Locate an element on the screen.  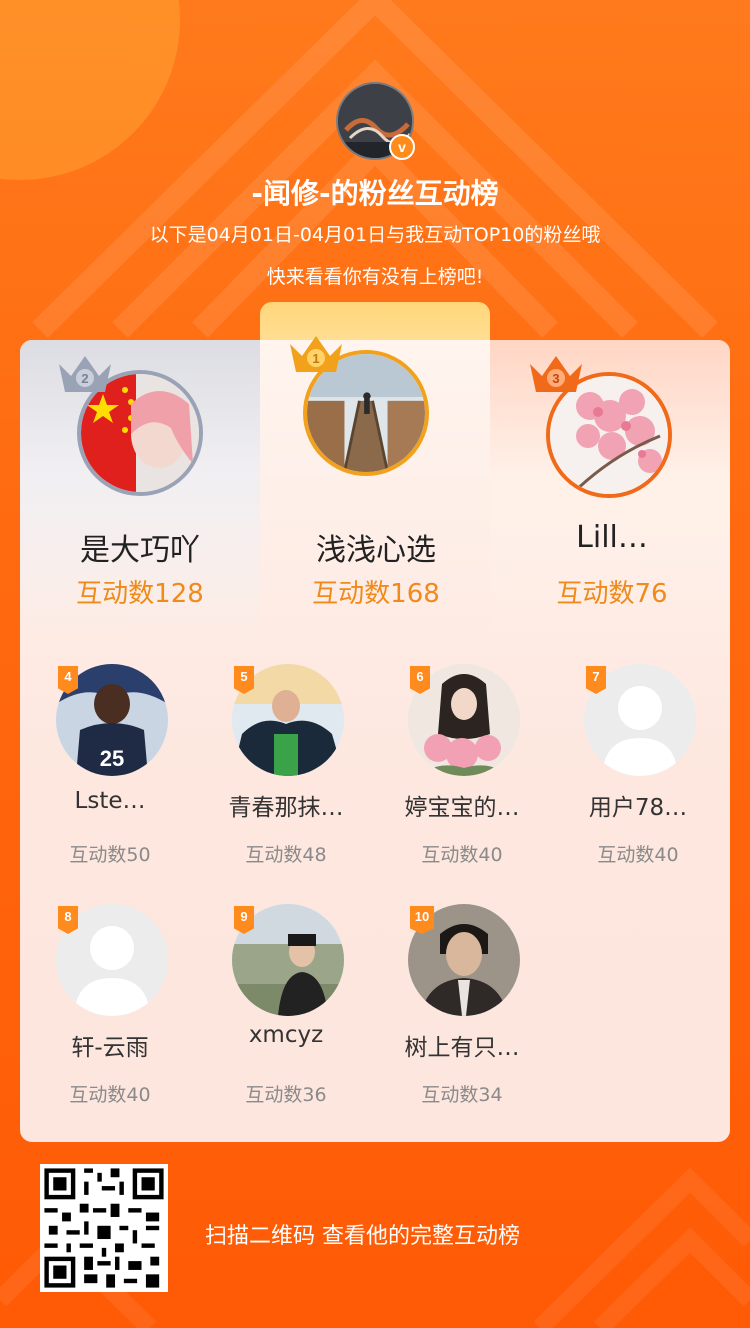
footer-instruction: 扫描二维码 查看他的完整互动榜 is located at coordinates (362, 1236).